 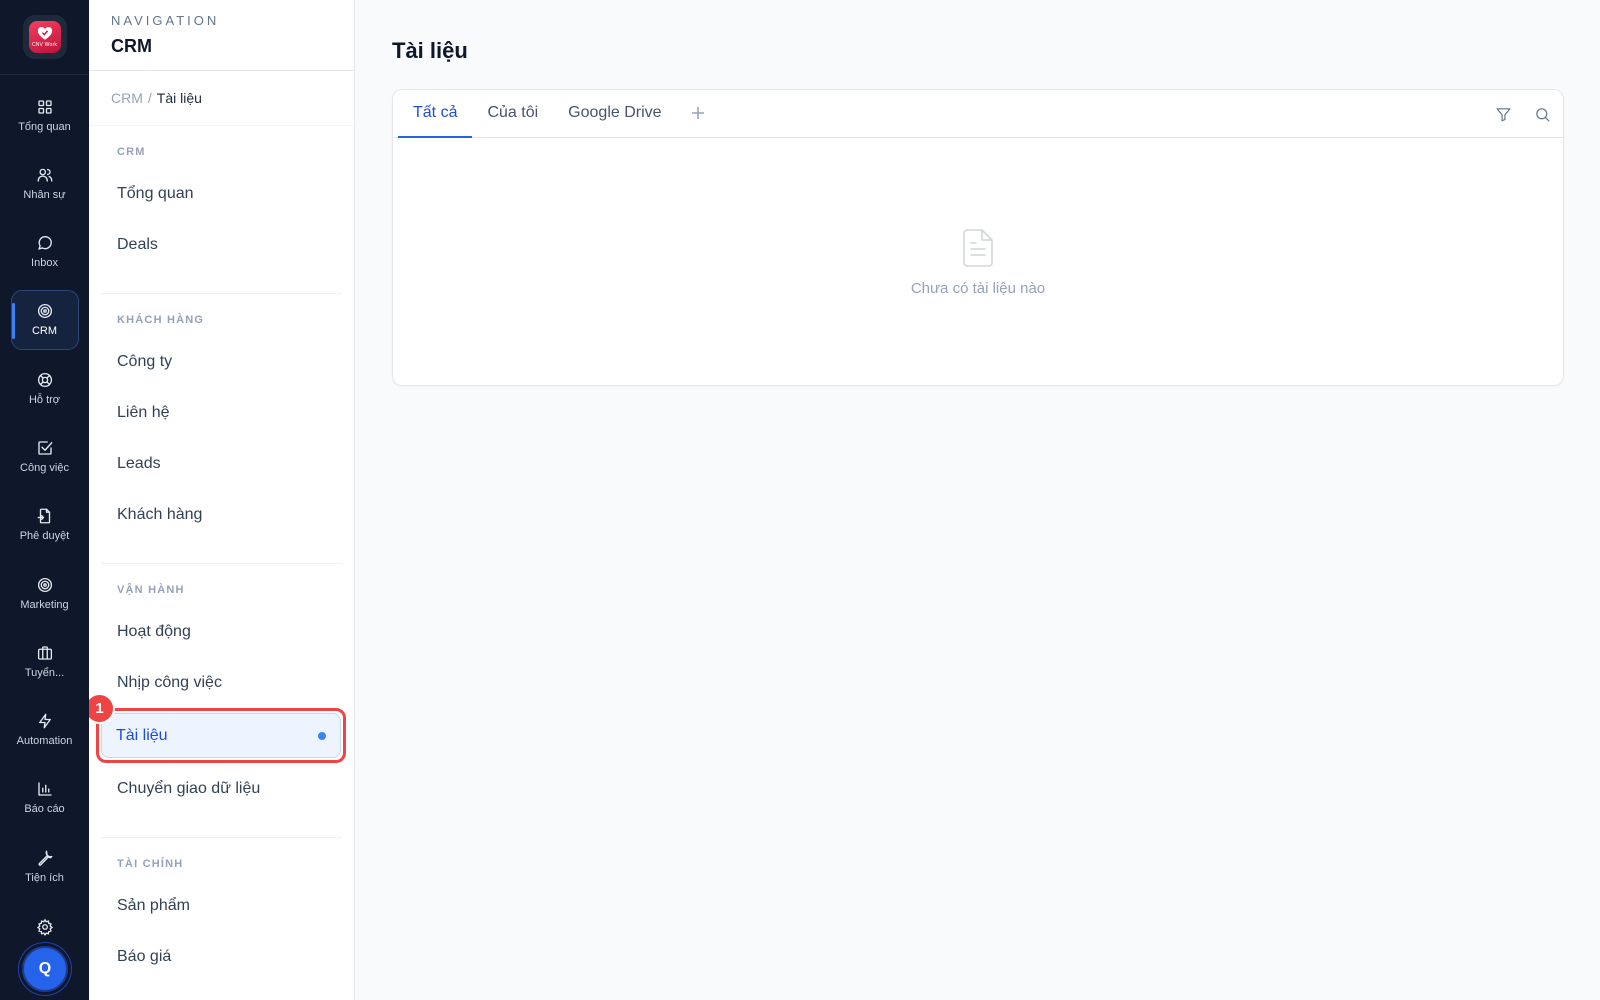 What do you see at coordinates (44, 319) in the screenshot?
I see `rail-item-crm: CRM` at bounding box center [44, 319].